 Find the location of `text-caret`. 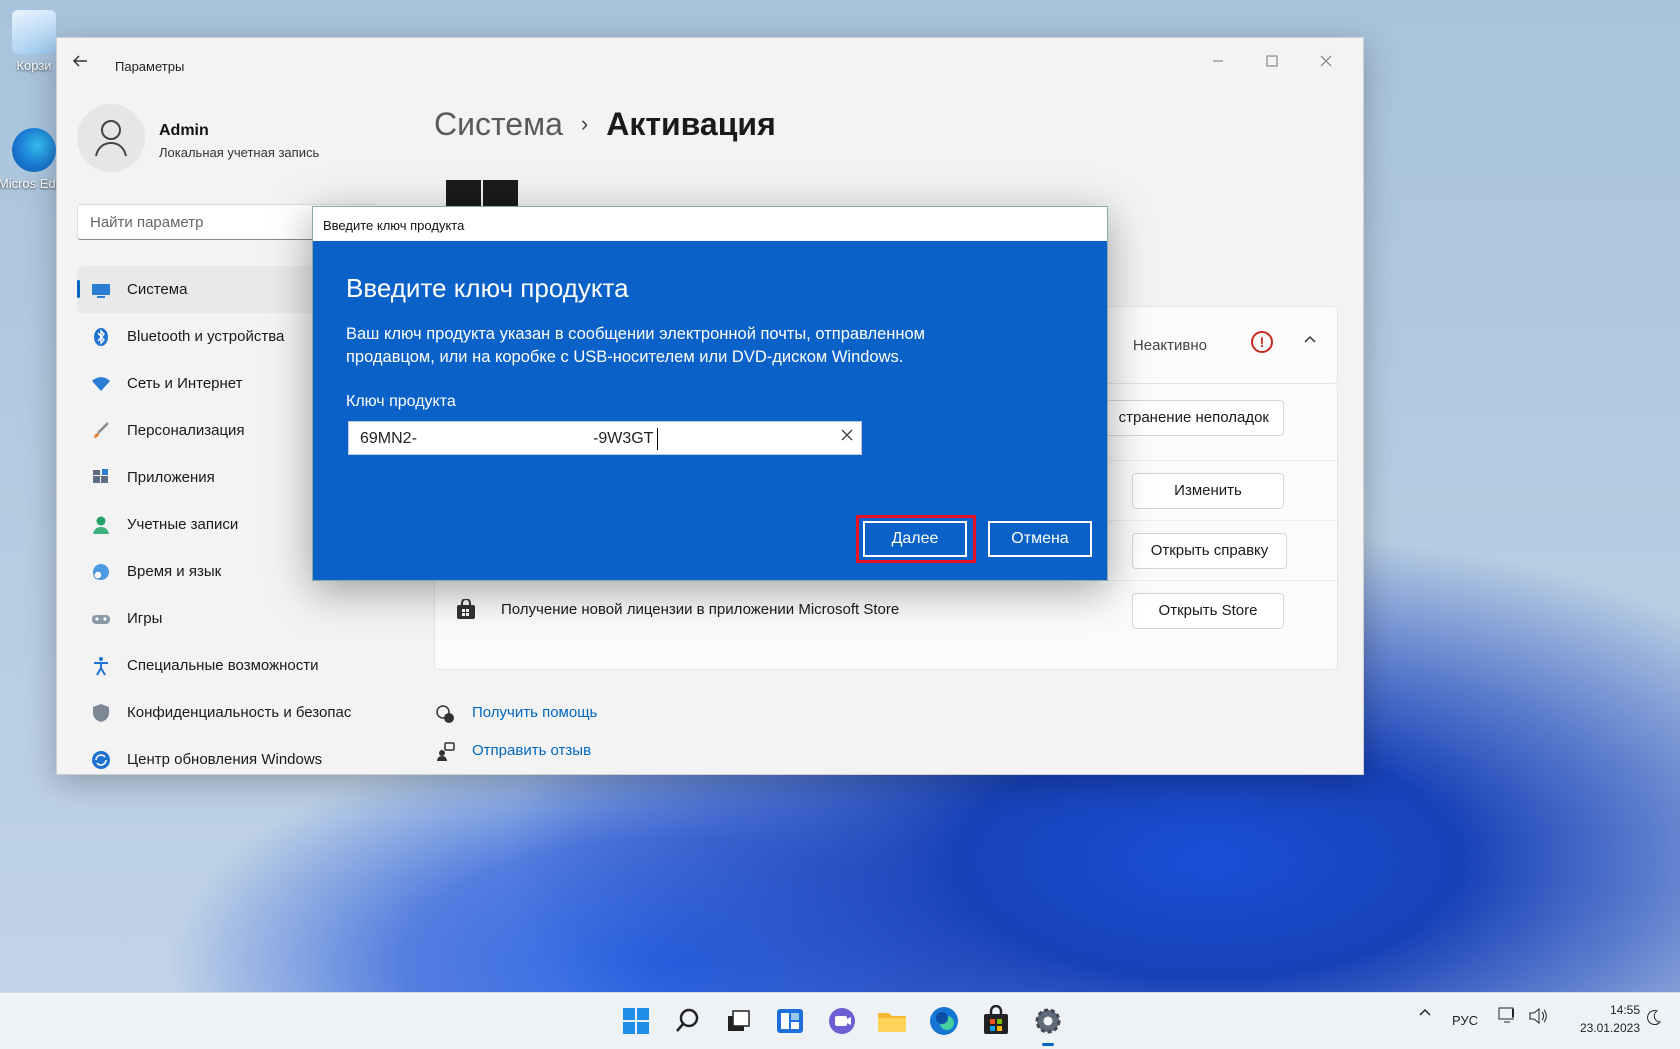

text-caret is located at coordinates (657, 439).